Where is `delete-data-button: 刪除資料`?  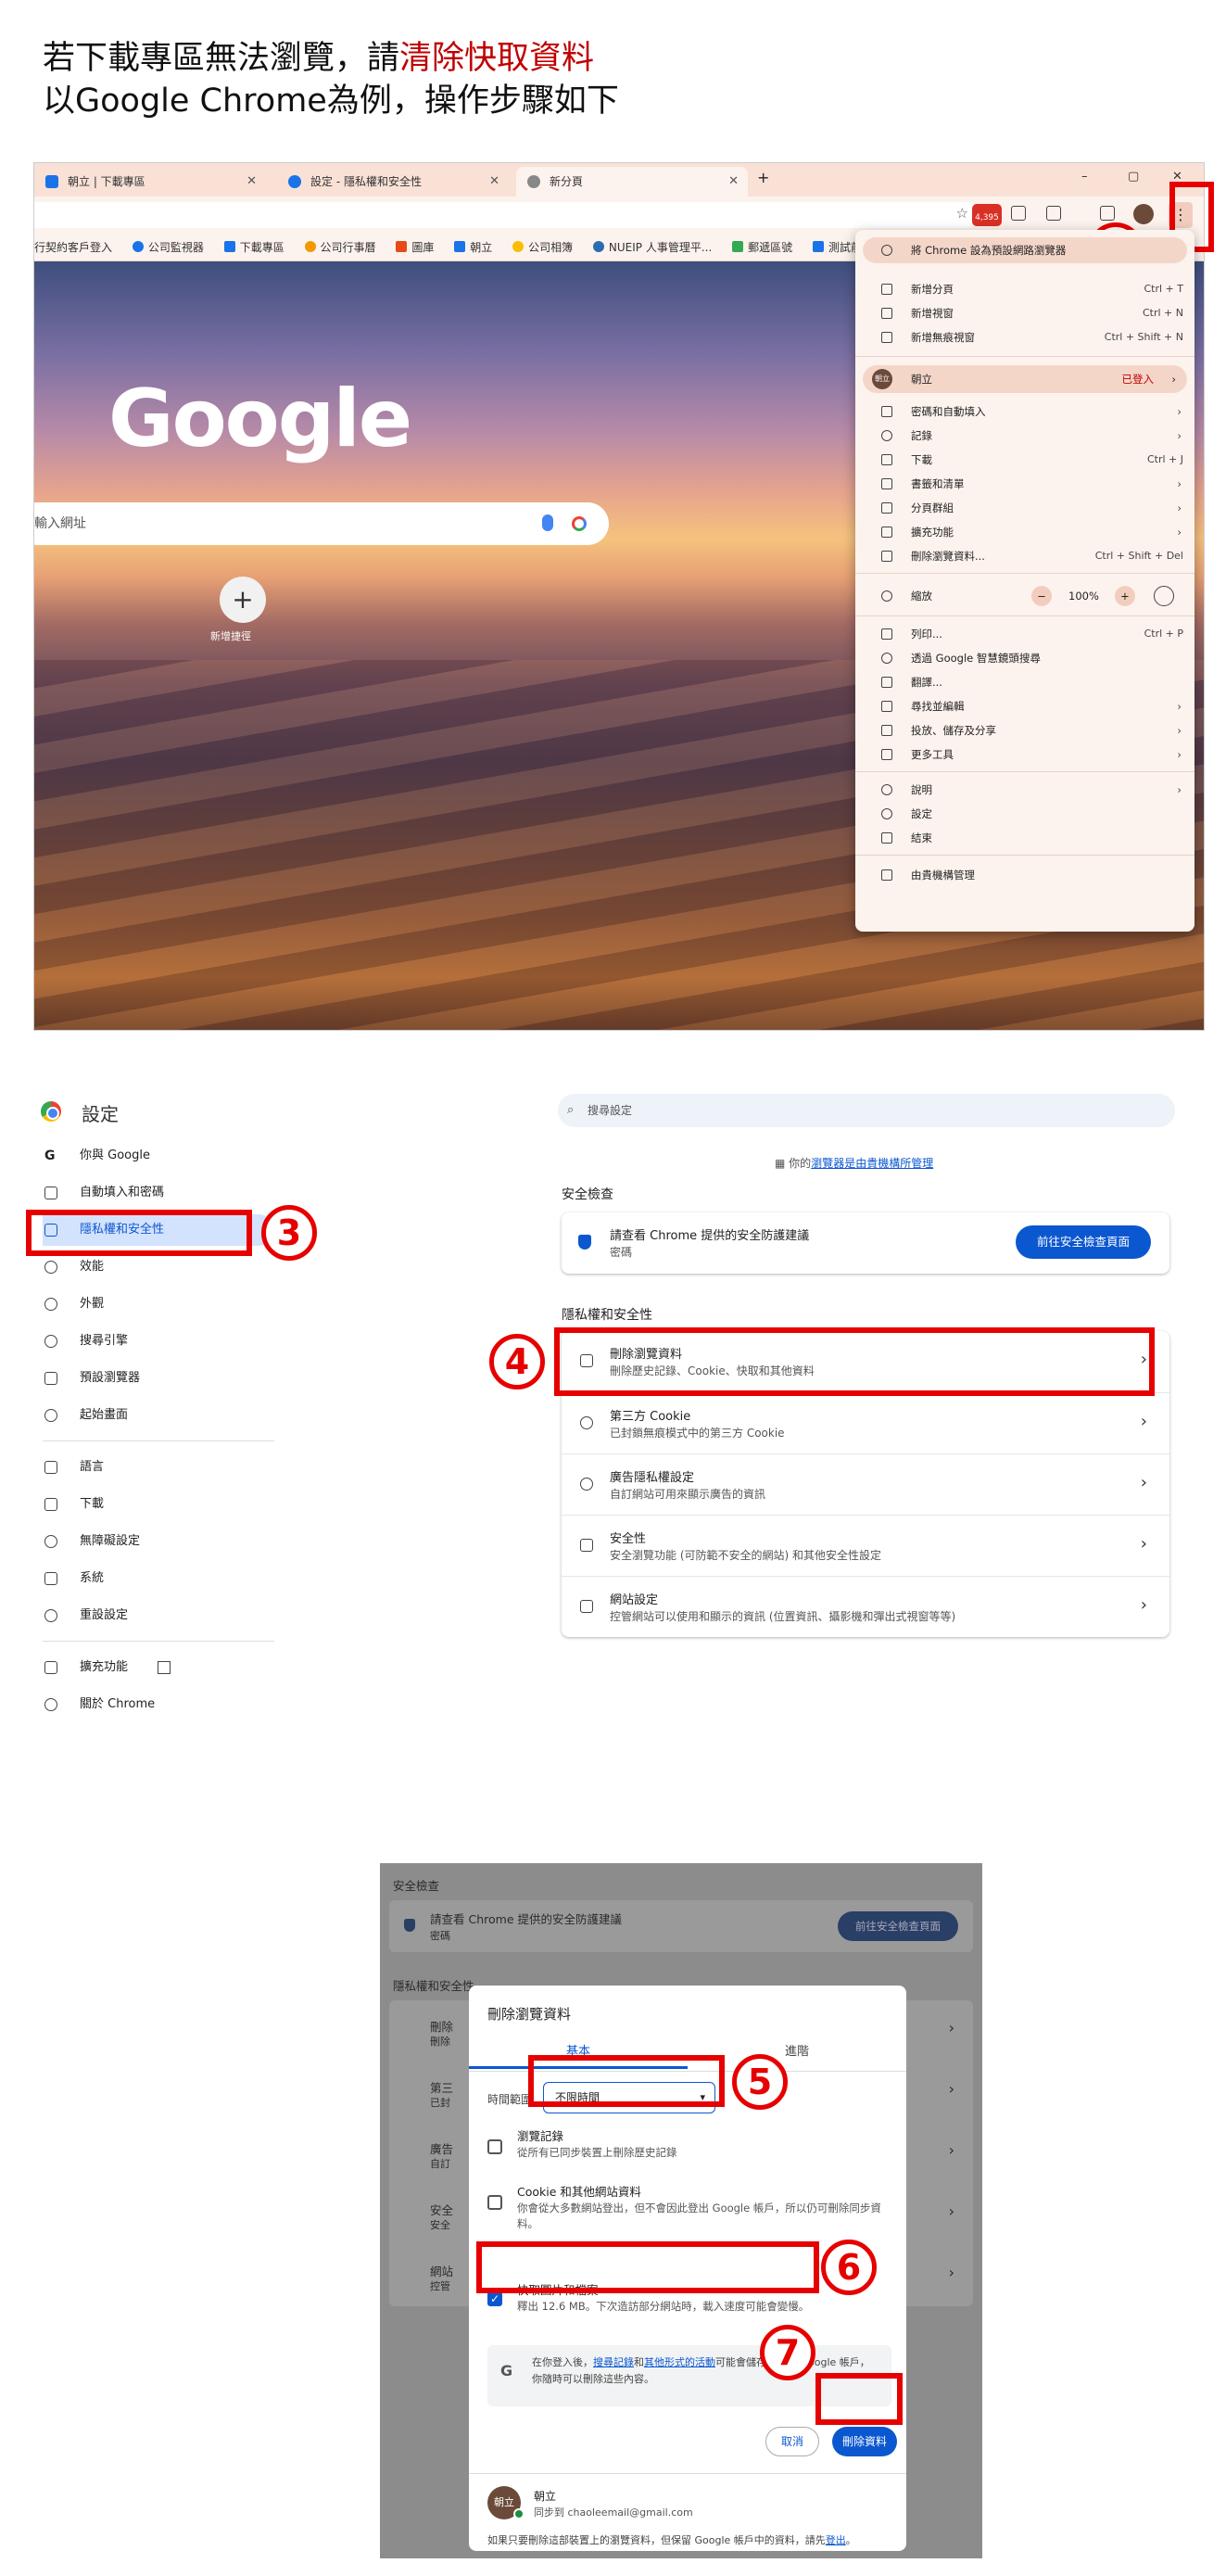
delete-data-button: 刪除資料 is located at coordinates (864, 2441).